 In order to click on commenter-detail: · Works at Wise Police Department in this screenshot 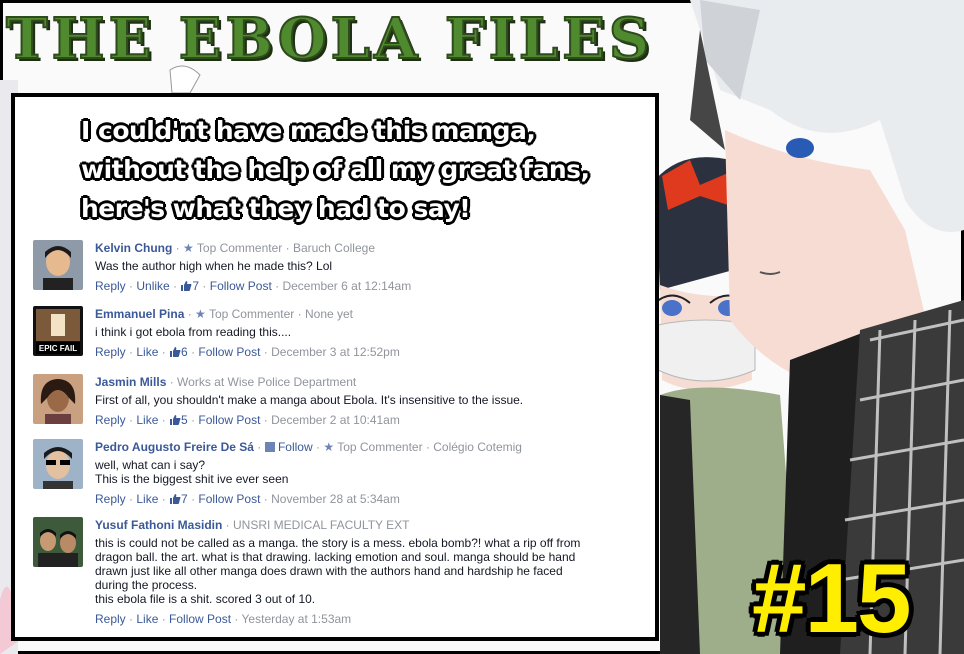, I will do `click(261, 382)`.